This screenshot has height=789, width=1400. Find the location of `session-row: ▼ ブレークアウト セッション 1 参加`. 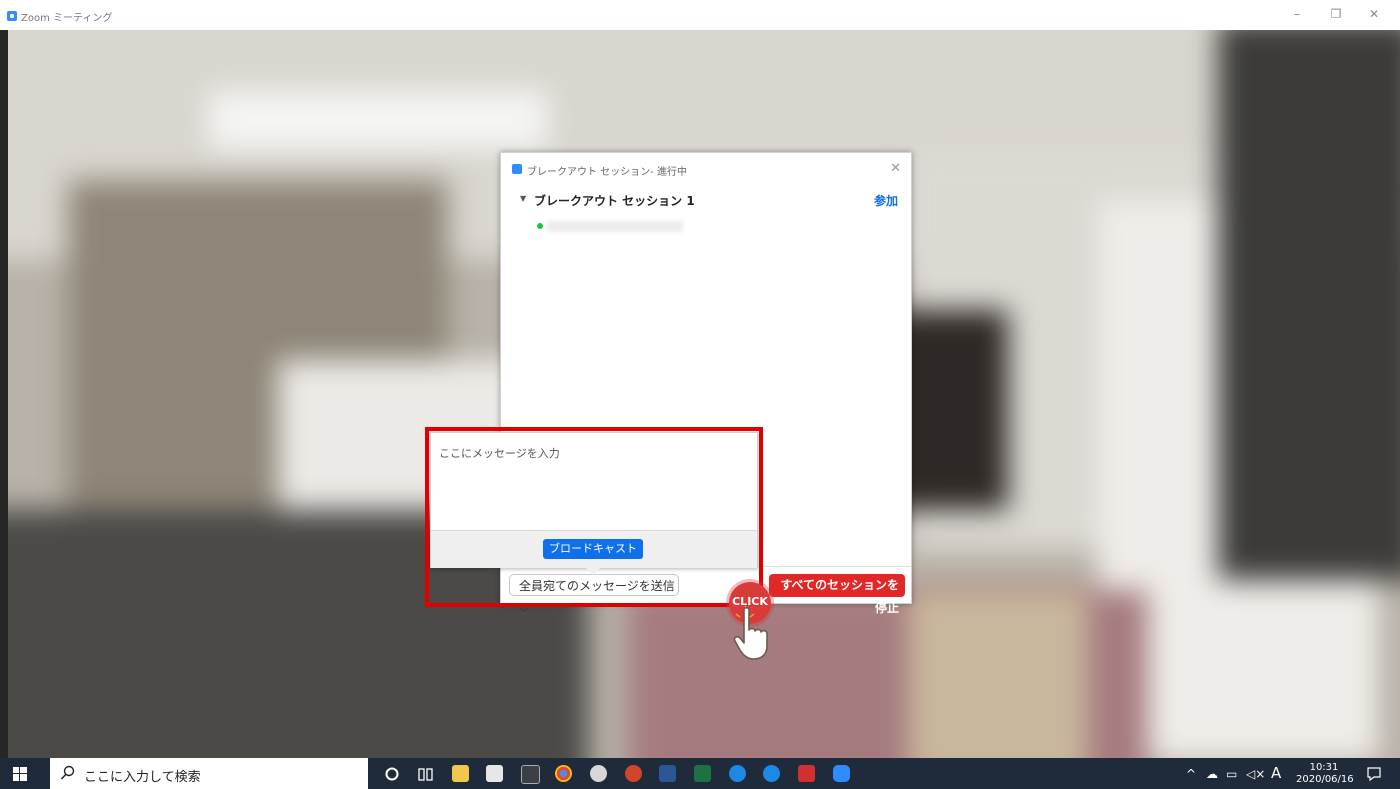

session-row: ▼ ブレークアウト セッション 1 参加 is located at coordinates (706, 201).